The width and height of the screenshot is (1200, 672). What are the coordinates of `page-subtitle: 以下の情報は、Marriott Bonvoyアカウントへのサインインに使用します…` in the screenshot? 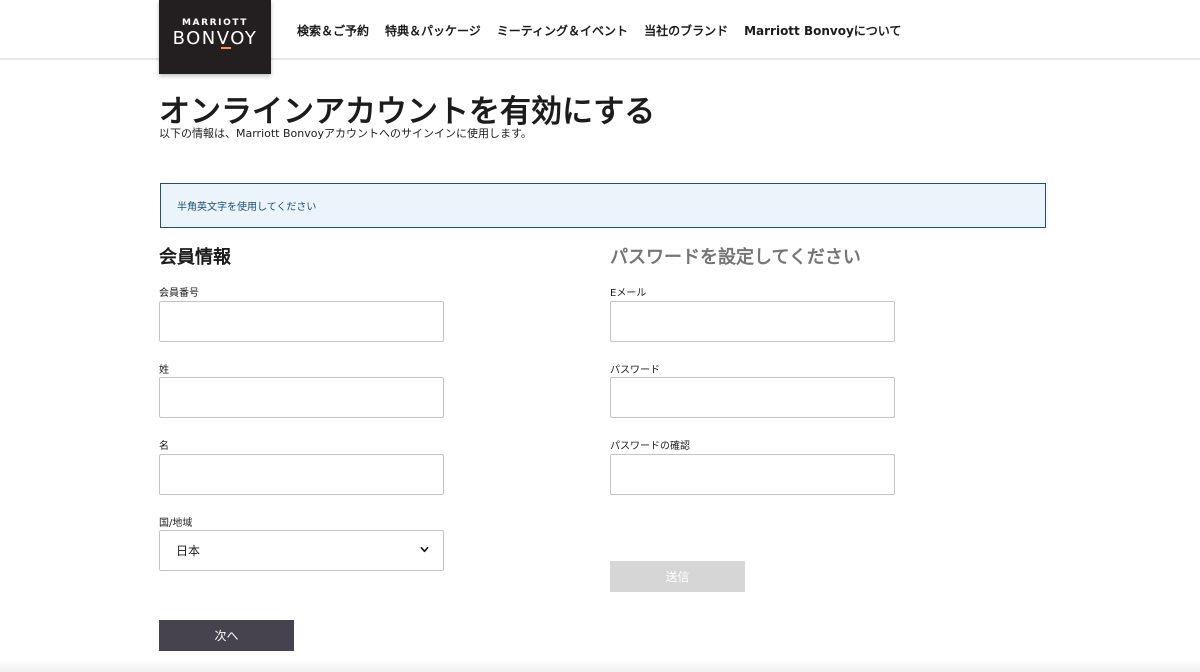 It's located at (345, 133).